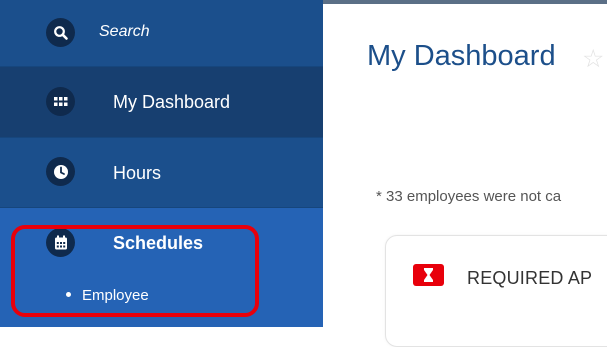 Image resolution: width=607 pixels, height=347 pixels. What do you see at coordinates (107, 295) in the screenshot?
I see `sidebar-subitem-employee: Employee` at bounding box center [107, 295].